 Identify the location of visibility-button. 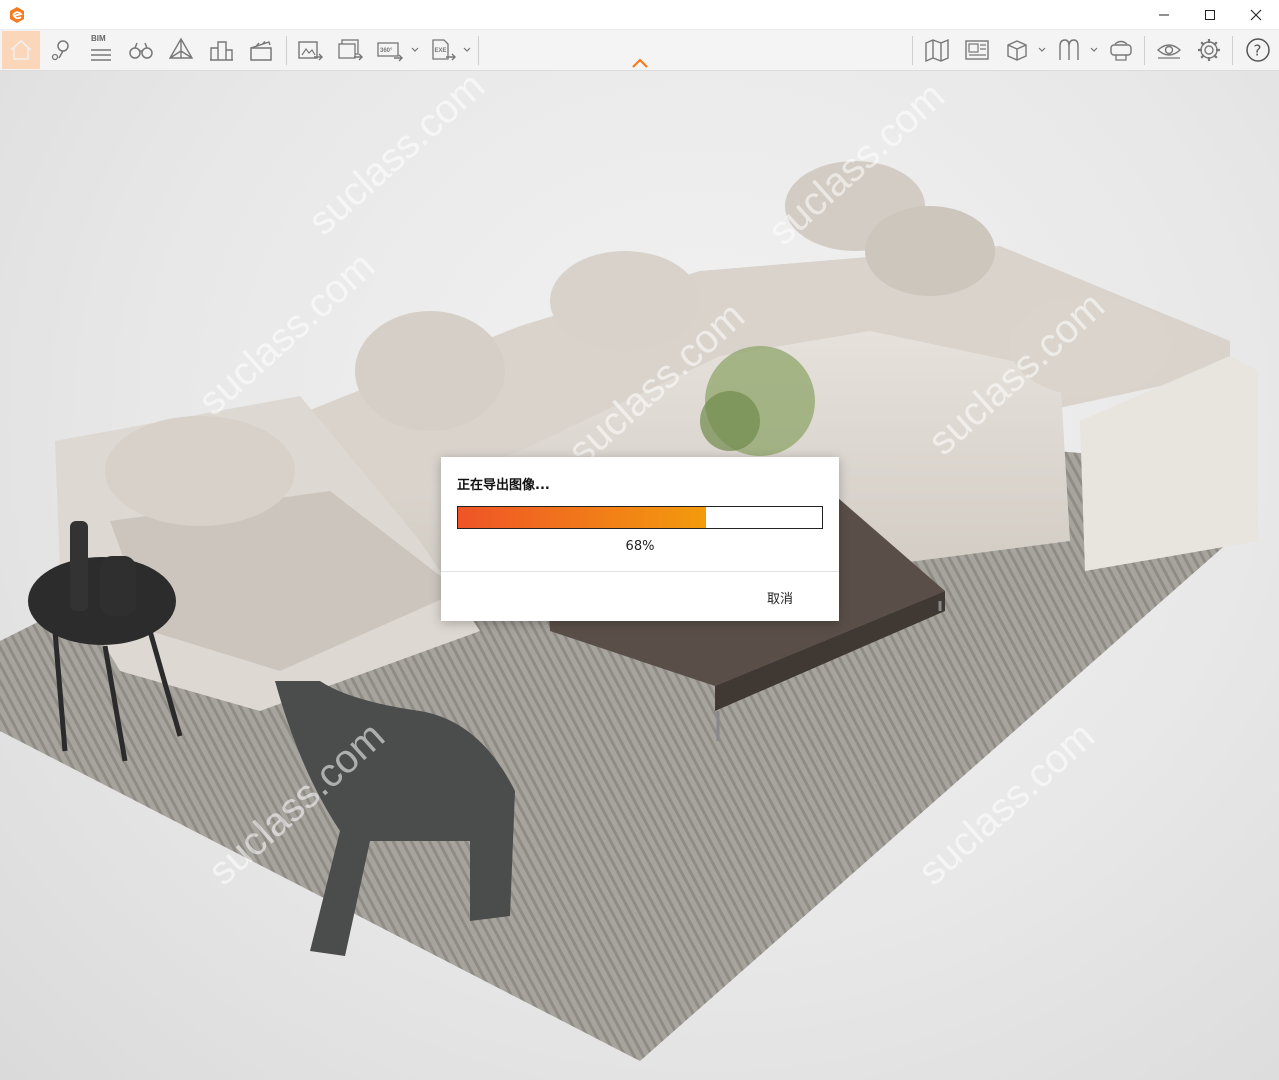
(1169, 50).